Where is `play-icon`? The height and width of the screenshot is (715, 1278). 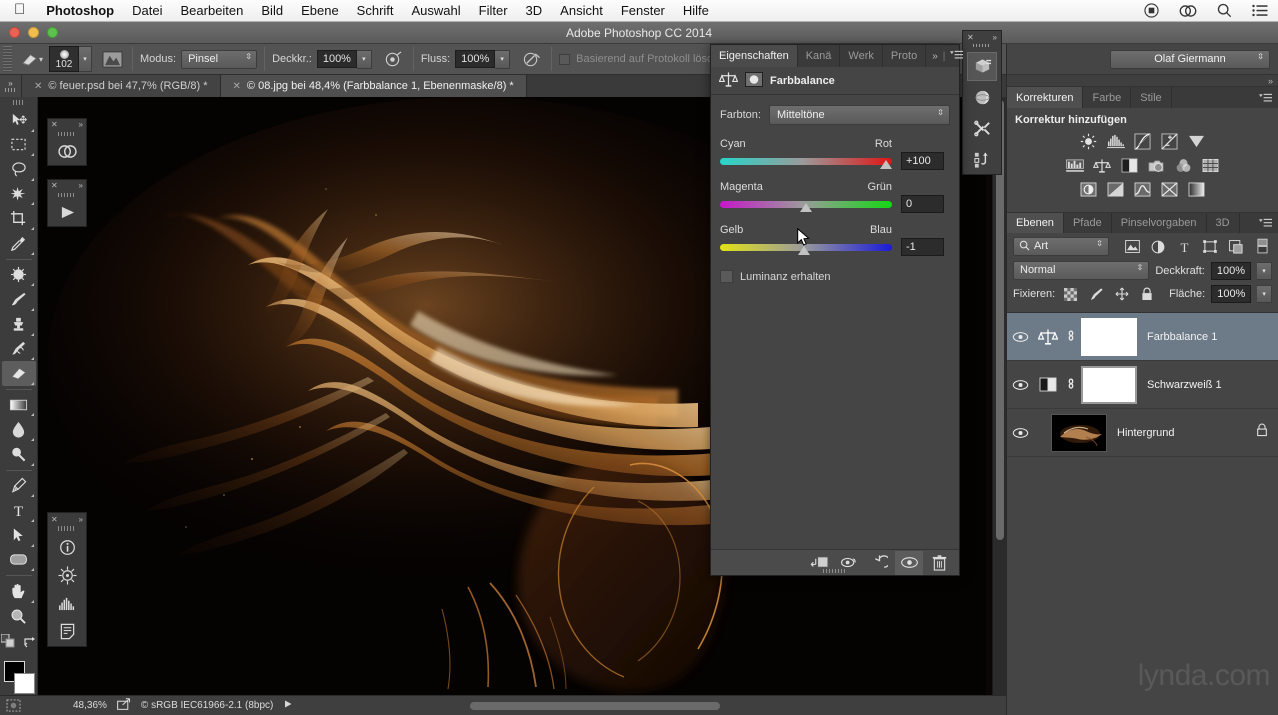 play-icon is located at coordinates (67, 212).